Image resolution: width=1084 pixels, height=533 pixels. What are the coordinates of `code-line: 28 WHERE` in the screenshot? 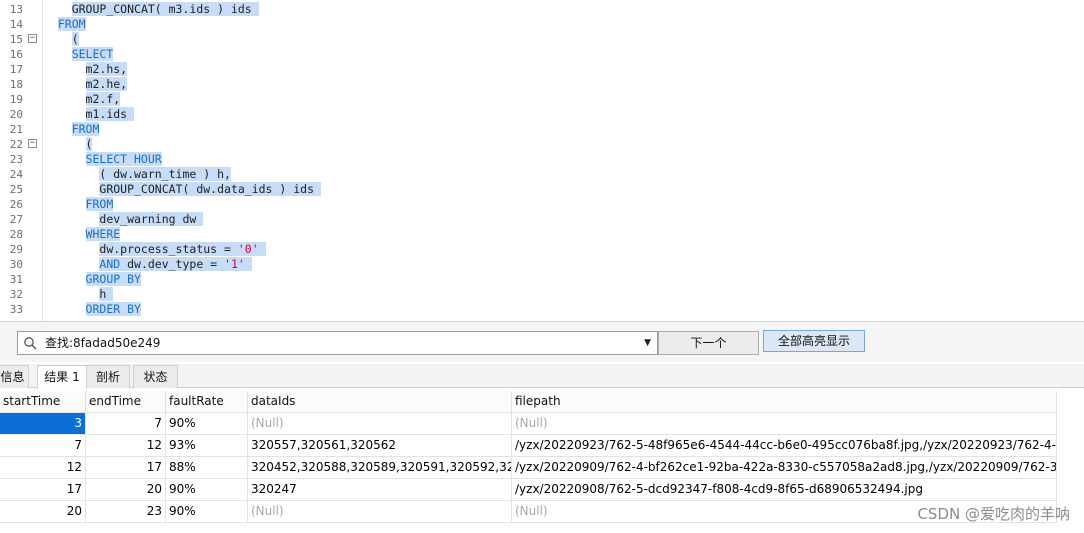 It's located at (542, 234).